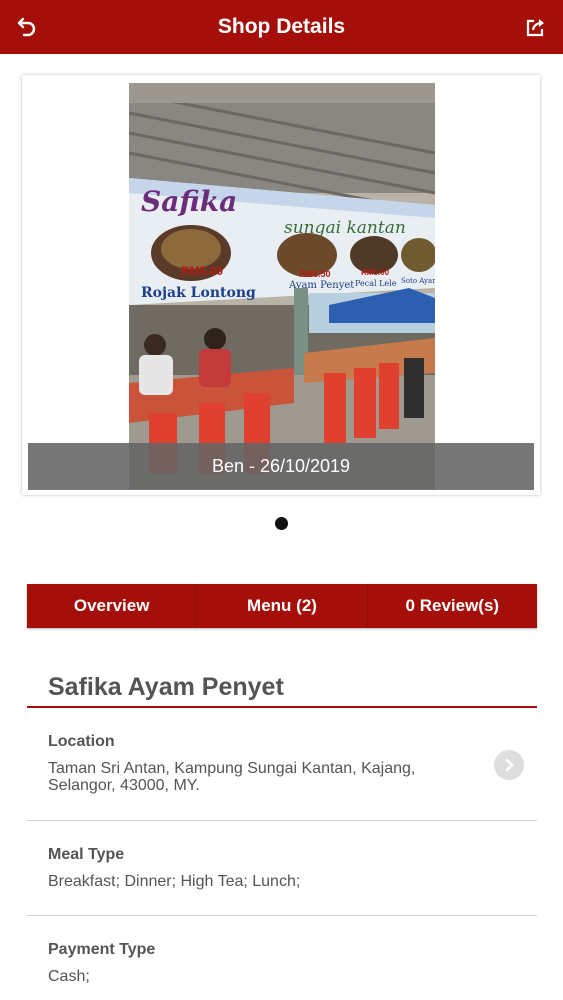 The image size is (563, 1000). What do you see at coordinates (452, 606) in the screenshot?
I see `tab-reviews: 0 Review(s)` at bounding box center [452, 606].